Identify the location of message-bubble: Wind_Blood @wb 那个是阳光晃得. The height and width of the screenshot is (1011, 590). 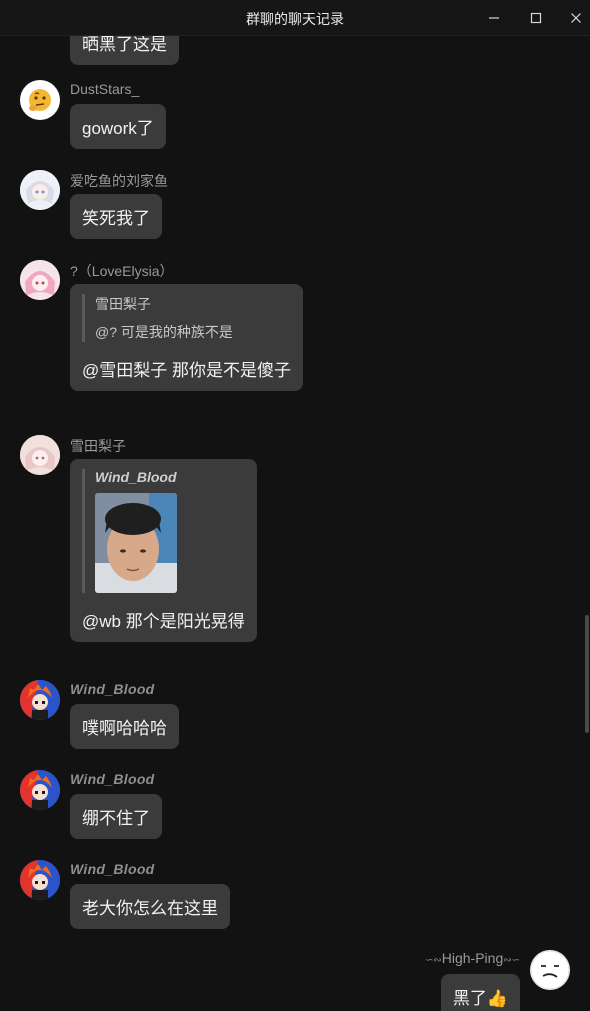
(163, 550).